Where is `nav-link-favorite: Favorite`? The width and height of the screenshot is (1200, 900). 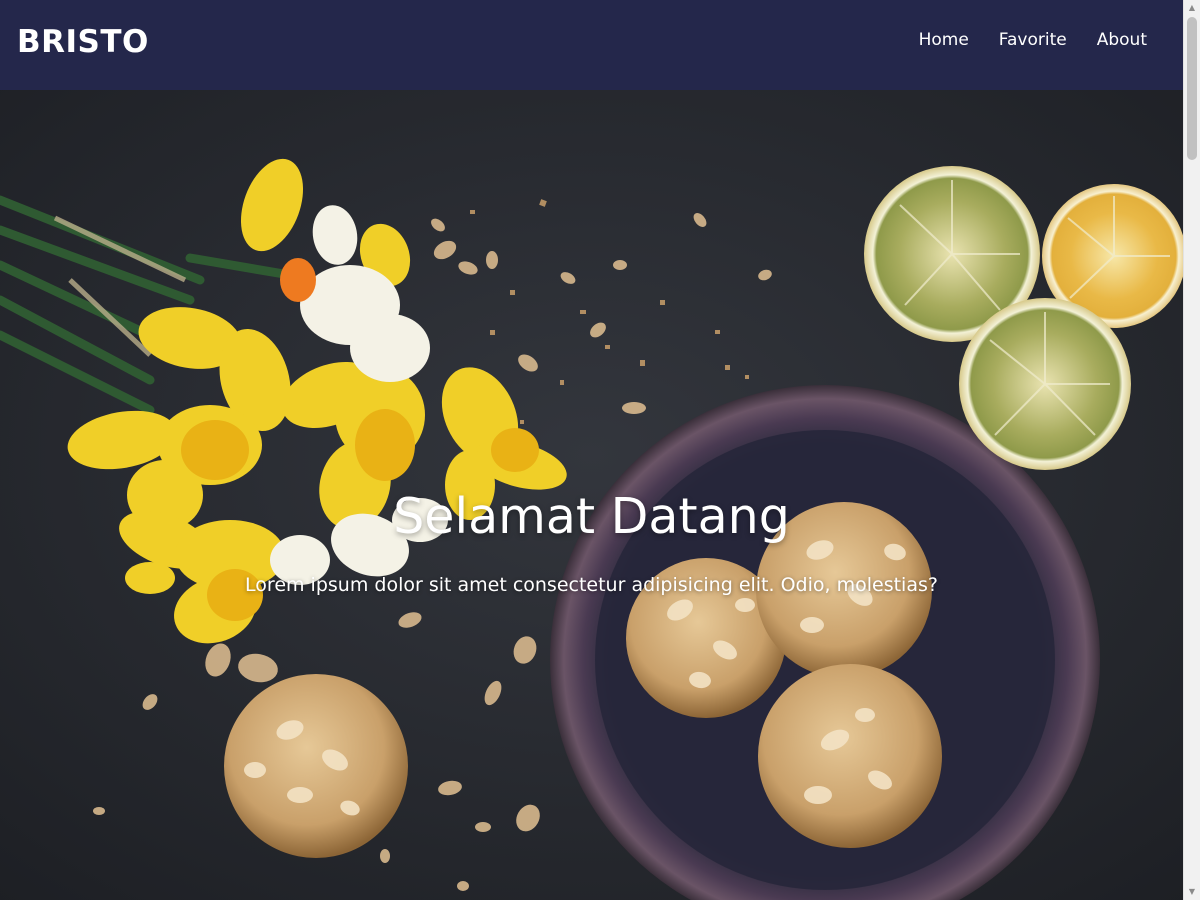
nav-link-favorite: Favorite is located at coordinates (1033, 40).